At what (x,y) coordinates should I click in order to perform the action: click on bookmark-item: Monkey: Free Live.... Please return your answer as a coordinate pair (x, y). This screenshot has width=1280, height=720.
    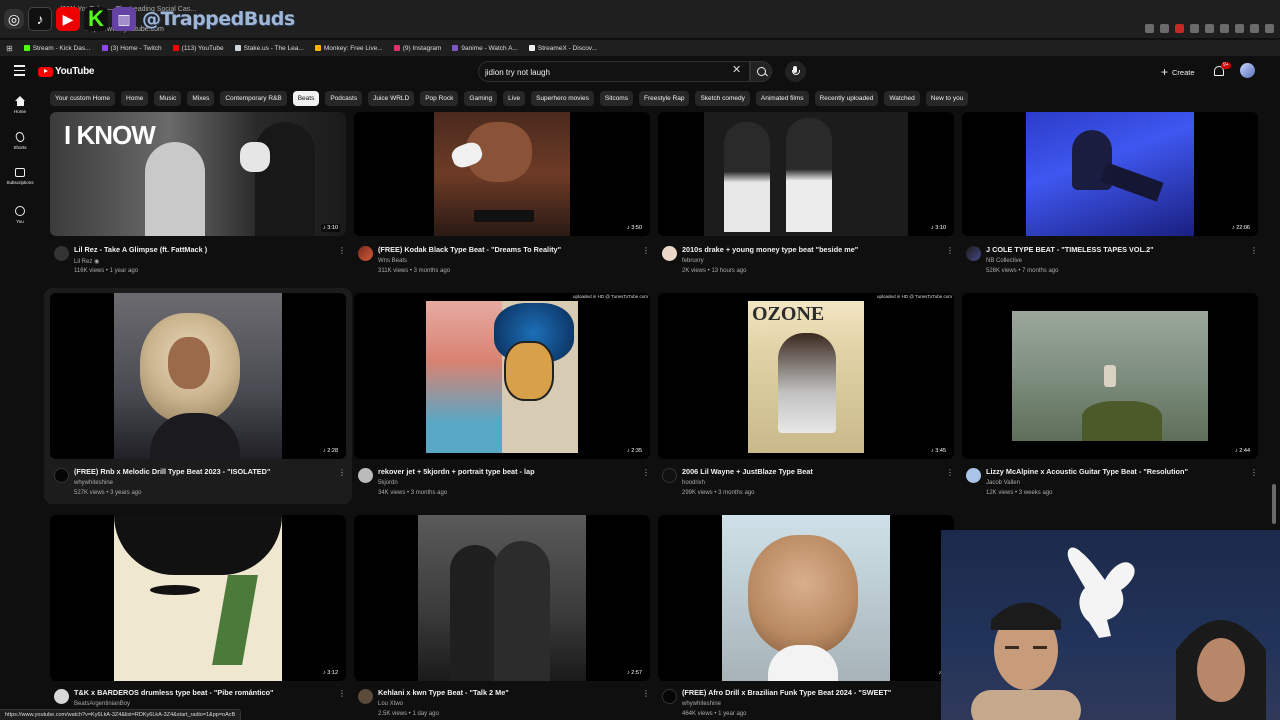
    Looking at the image, I should click on (348, 48).